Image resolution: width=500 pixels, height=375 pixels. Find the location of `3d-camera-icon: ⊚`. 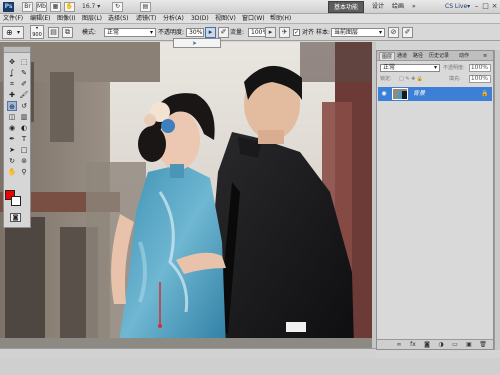

3d-camera-icon: ⊚ is located at coordinates (24, 161).